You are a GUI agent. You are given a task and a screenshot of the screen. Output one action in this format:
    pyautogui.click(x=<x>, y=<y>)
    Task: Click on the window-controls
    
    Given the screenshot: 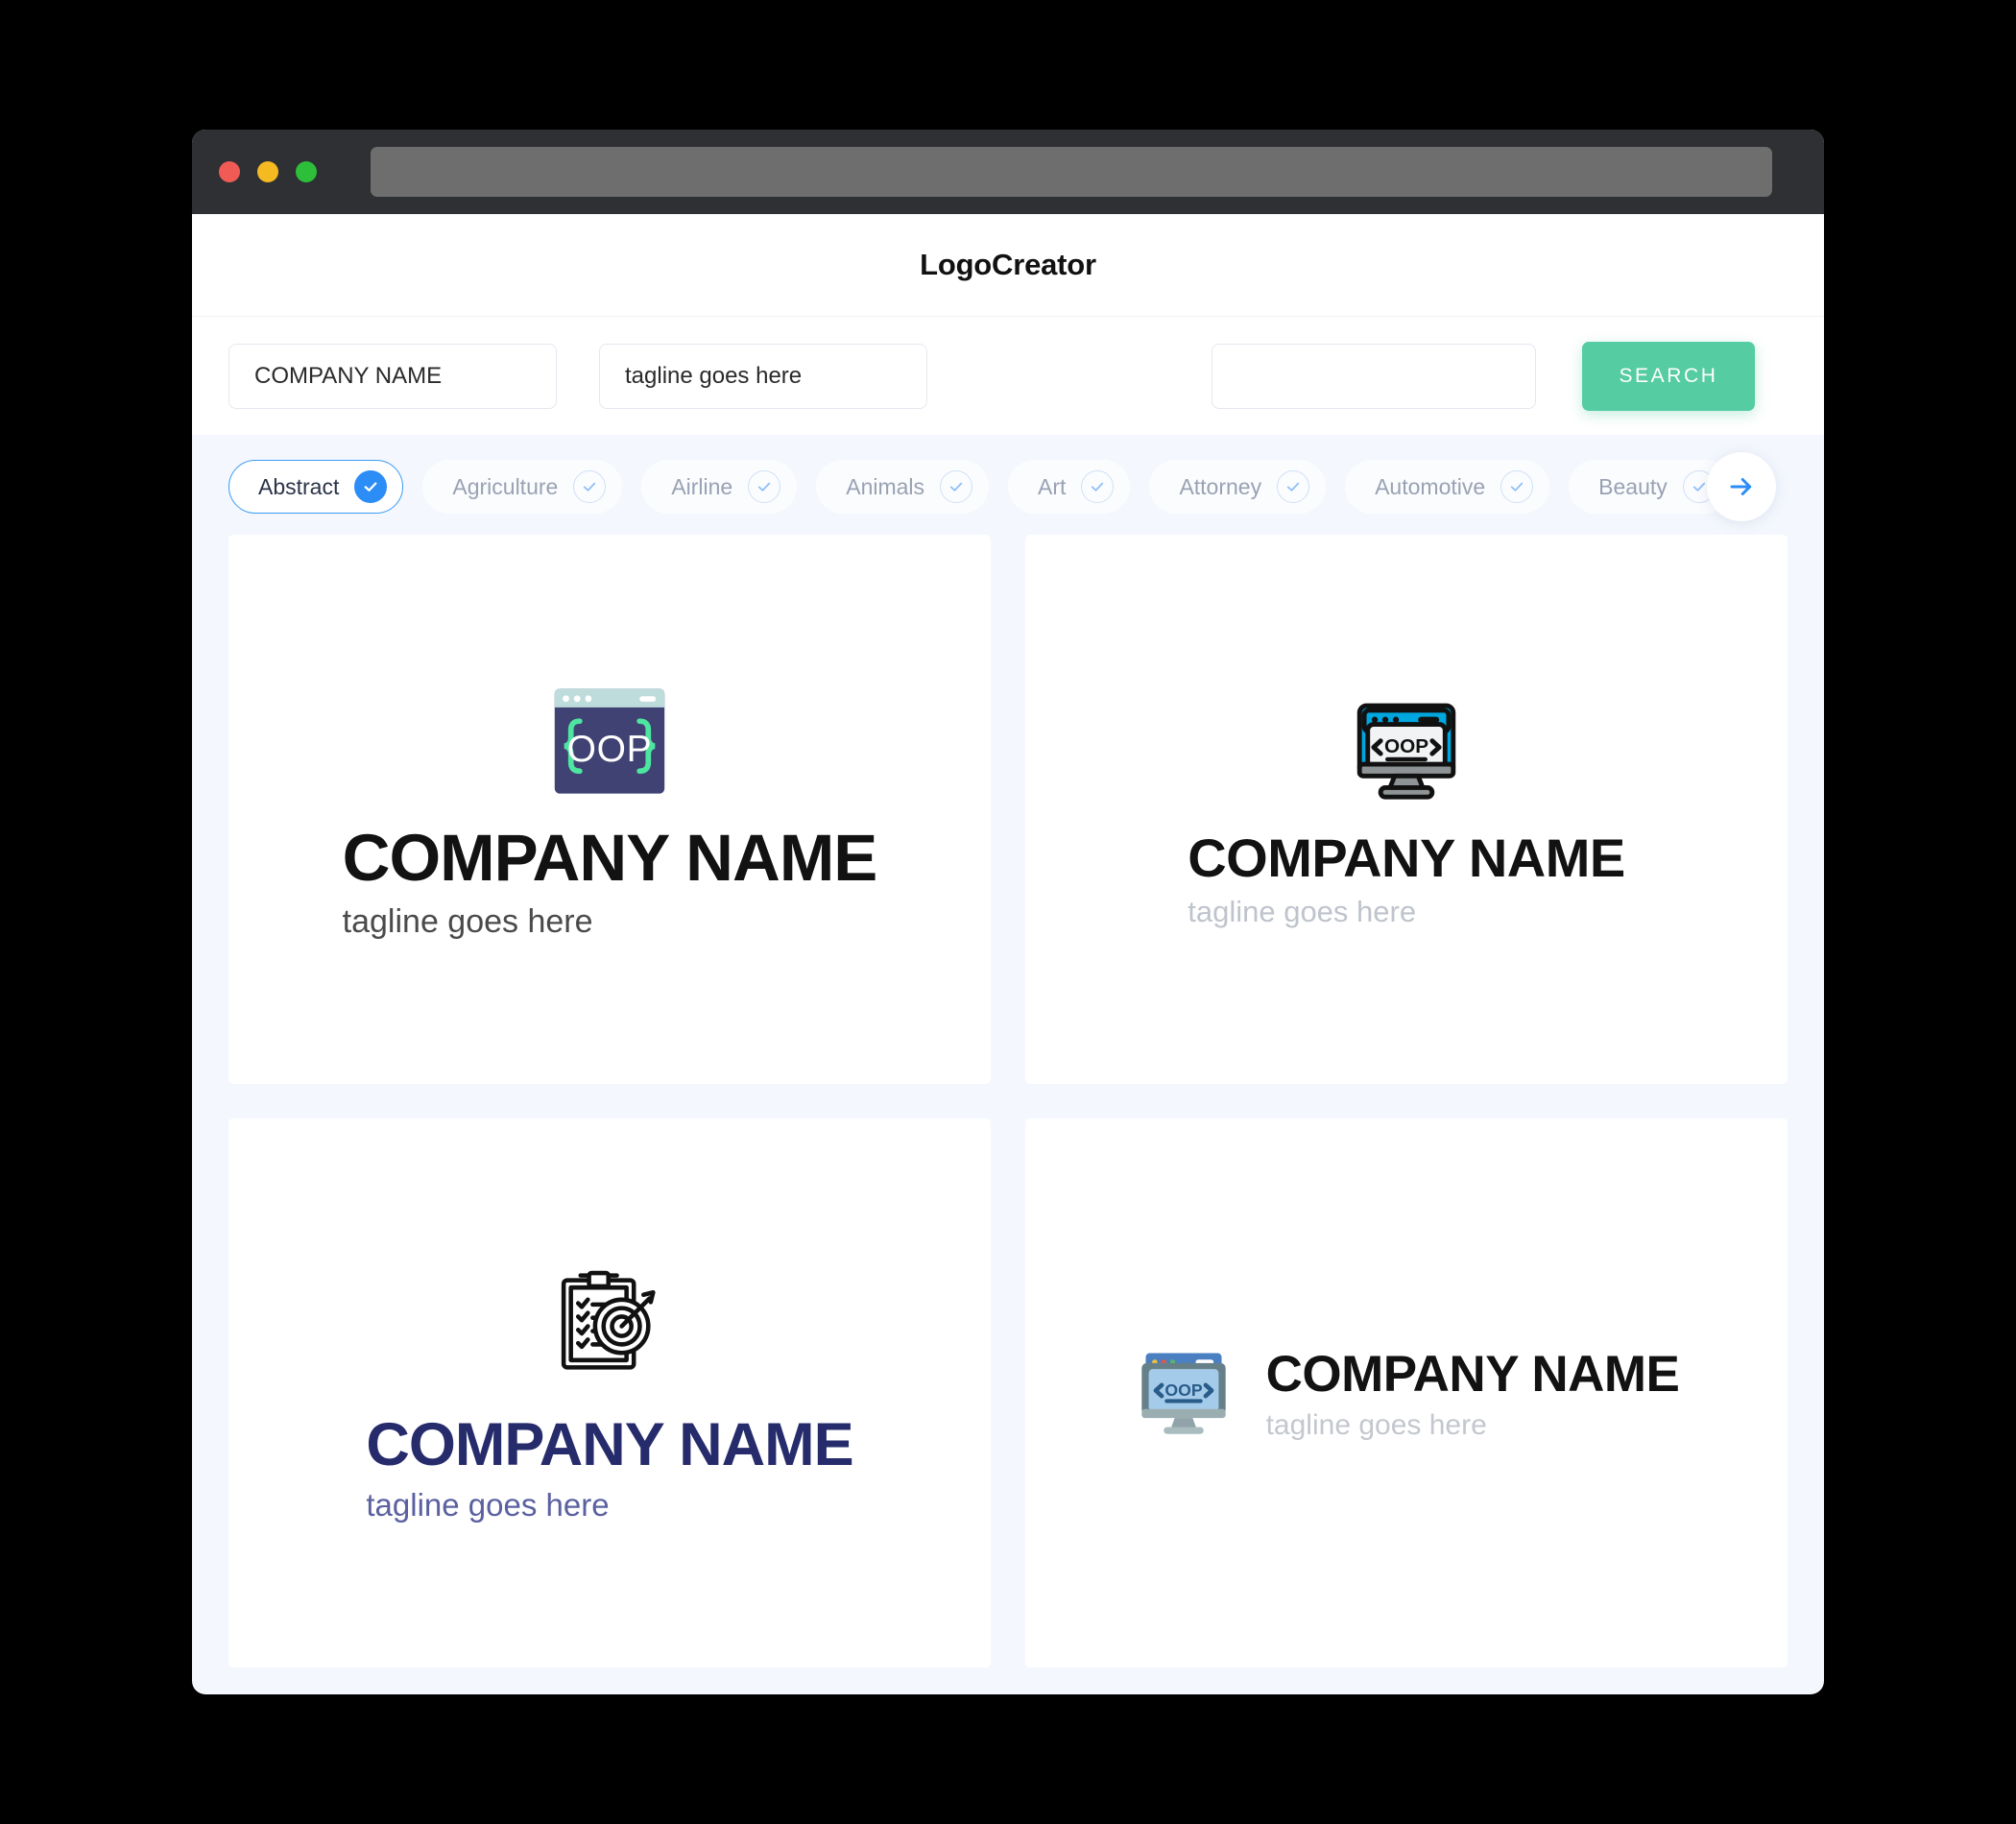 What is the action you would take?
    pyautogui.click(x=268, y=171)
    